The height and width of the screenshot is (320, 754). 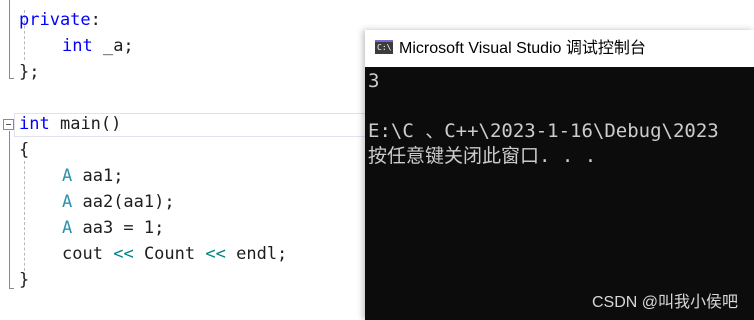 I want to click on indent-guide, so click(x=24, y=221).